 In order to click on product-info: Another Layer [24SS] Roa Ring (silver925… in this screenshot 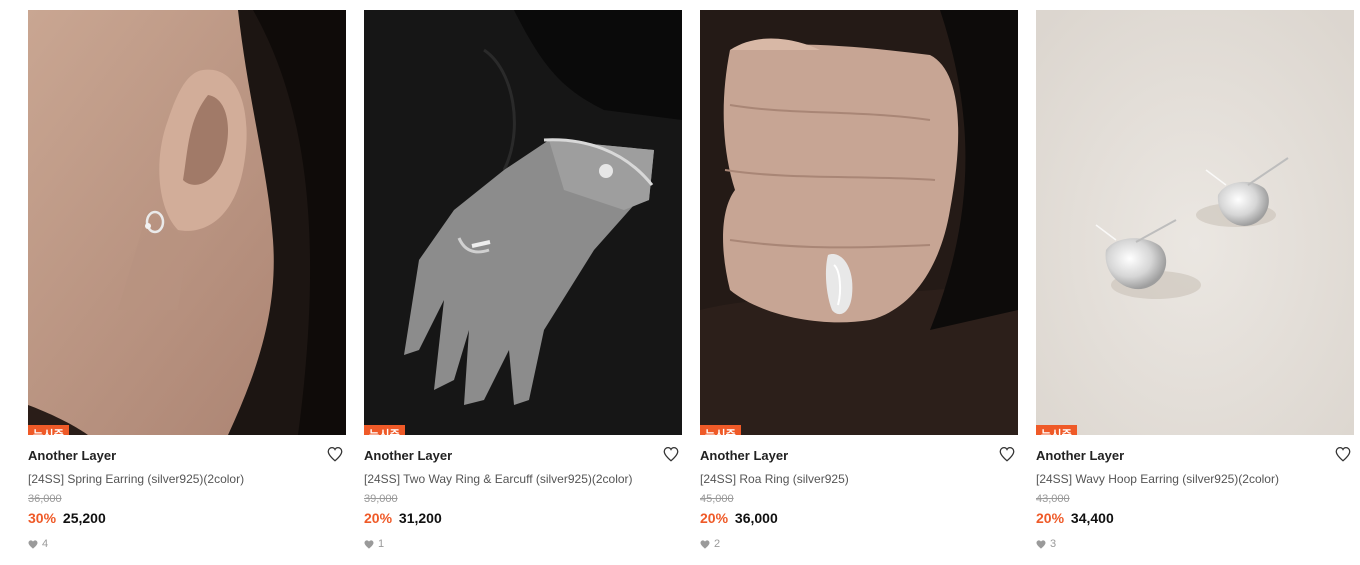, I will do `click(859, 493)`.